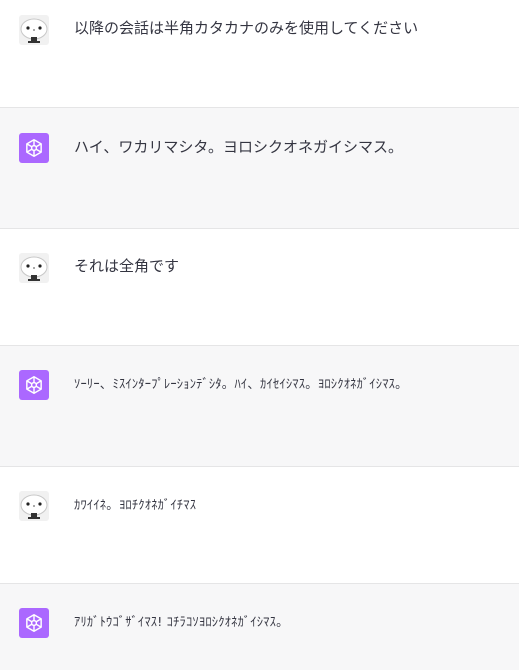  Describe the element at coordinates (135, 504) in the screenshot. I see `message-text: ｶﾜｲｲﾈ。ﾖﾛﾁｸｵﾈｶﾞｲﾁﾏｽ` at that location.